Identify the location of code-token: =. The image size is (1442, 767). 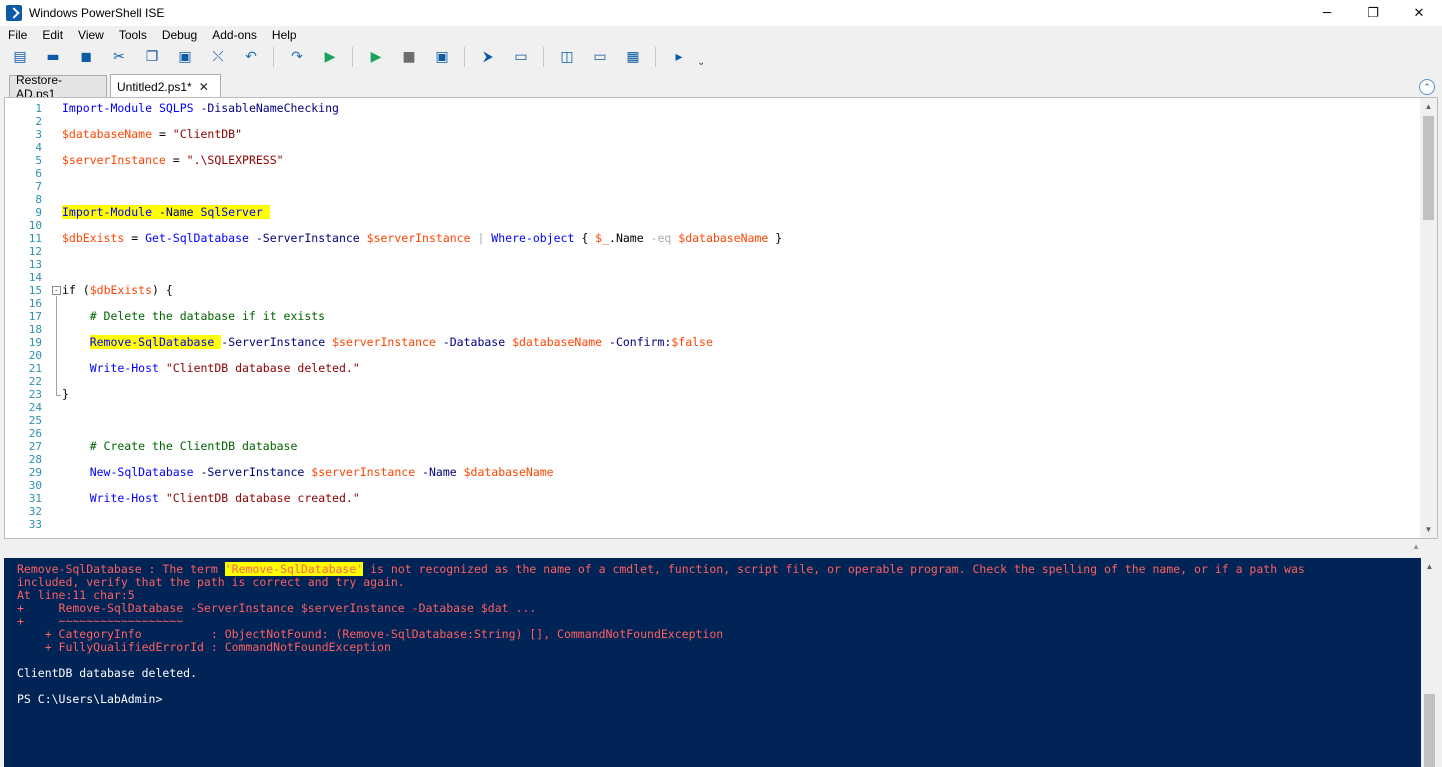
(176, 160).